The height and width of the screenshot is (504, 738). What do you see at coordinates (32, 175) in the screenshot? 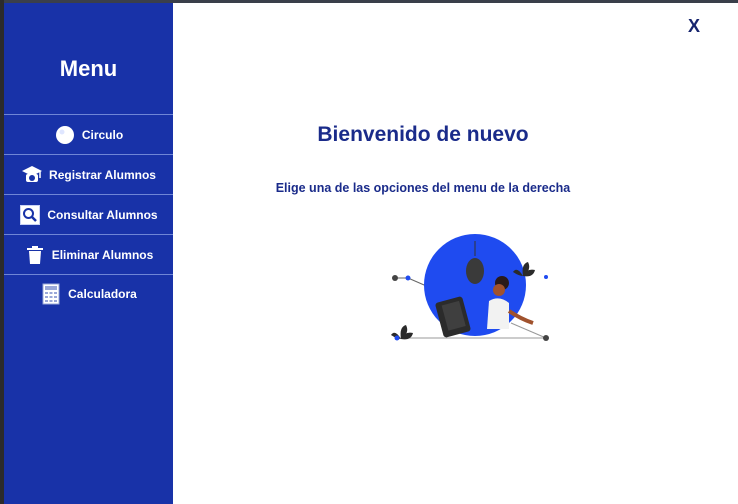
I see `graduate-icon` at bounding box center [32, 175].